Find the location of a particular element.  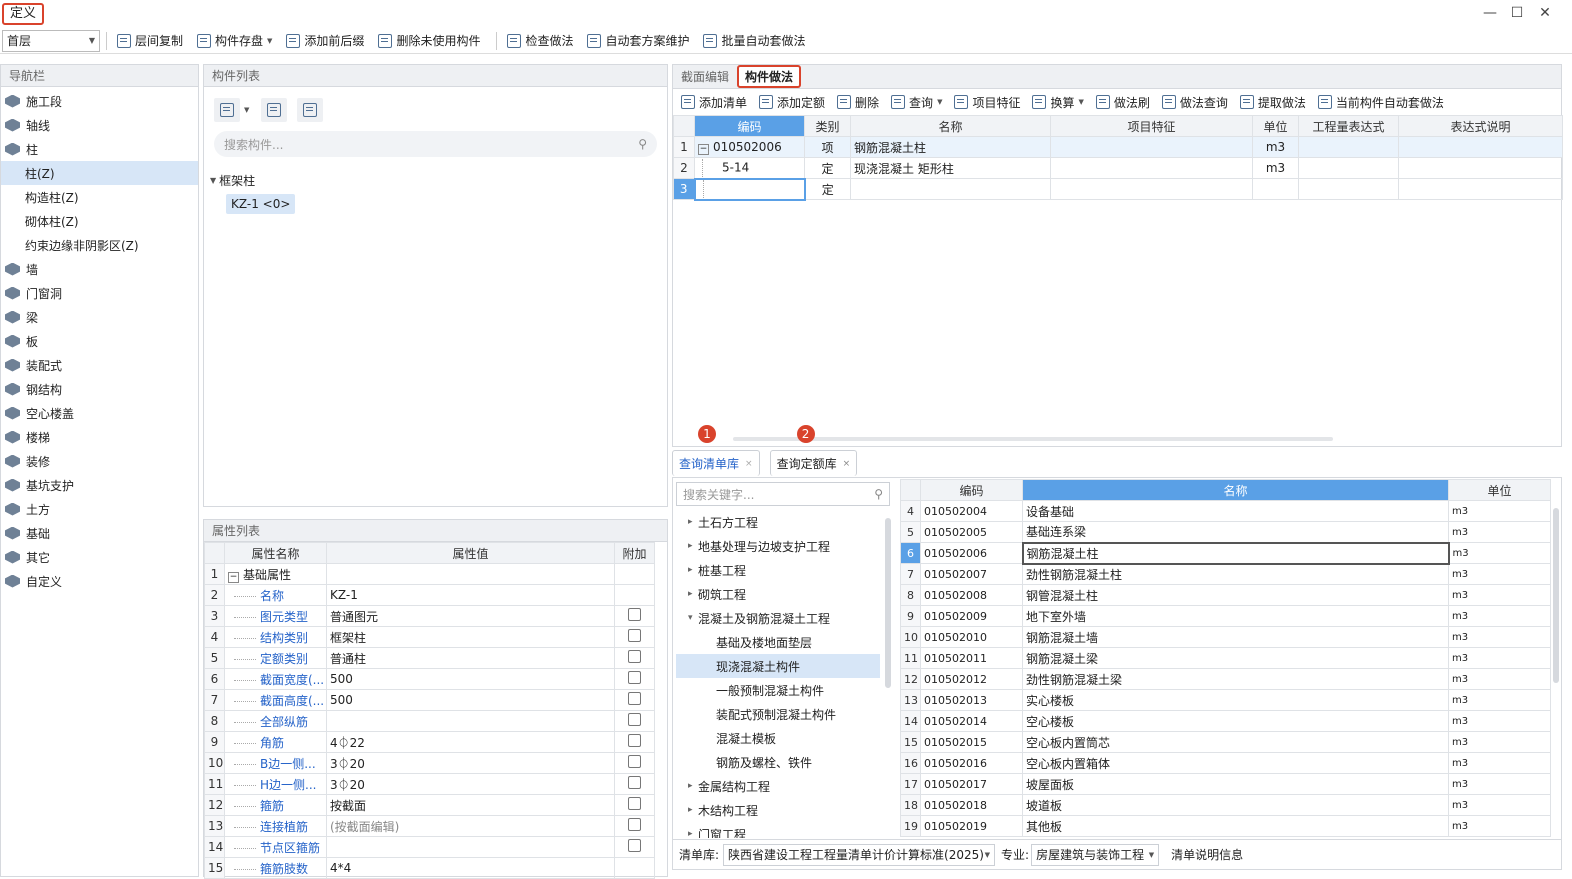

nav-item: 钢结构 is located at coordinates (99, 389).